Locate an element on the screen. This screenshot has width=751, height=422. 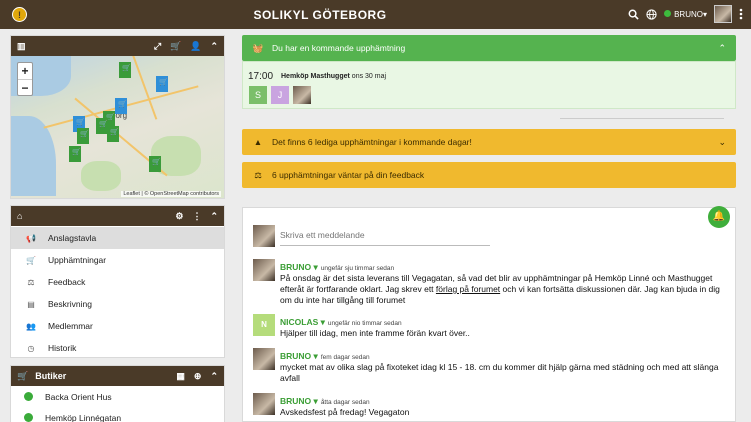
nav-item-label: Upphämtningar is located at coordinates (77, 260).